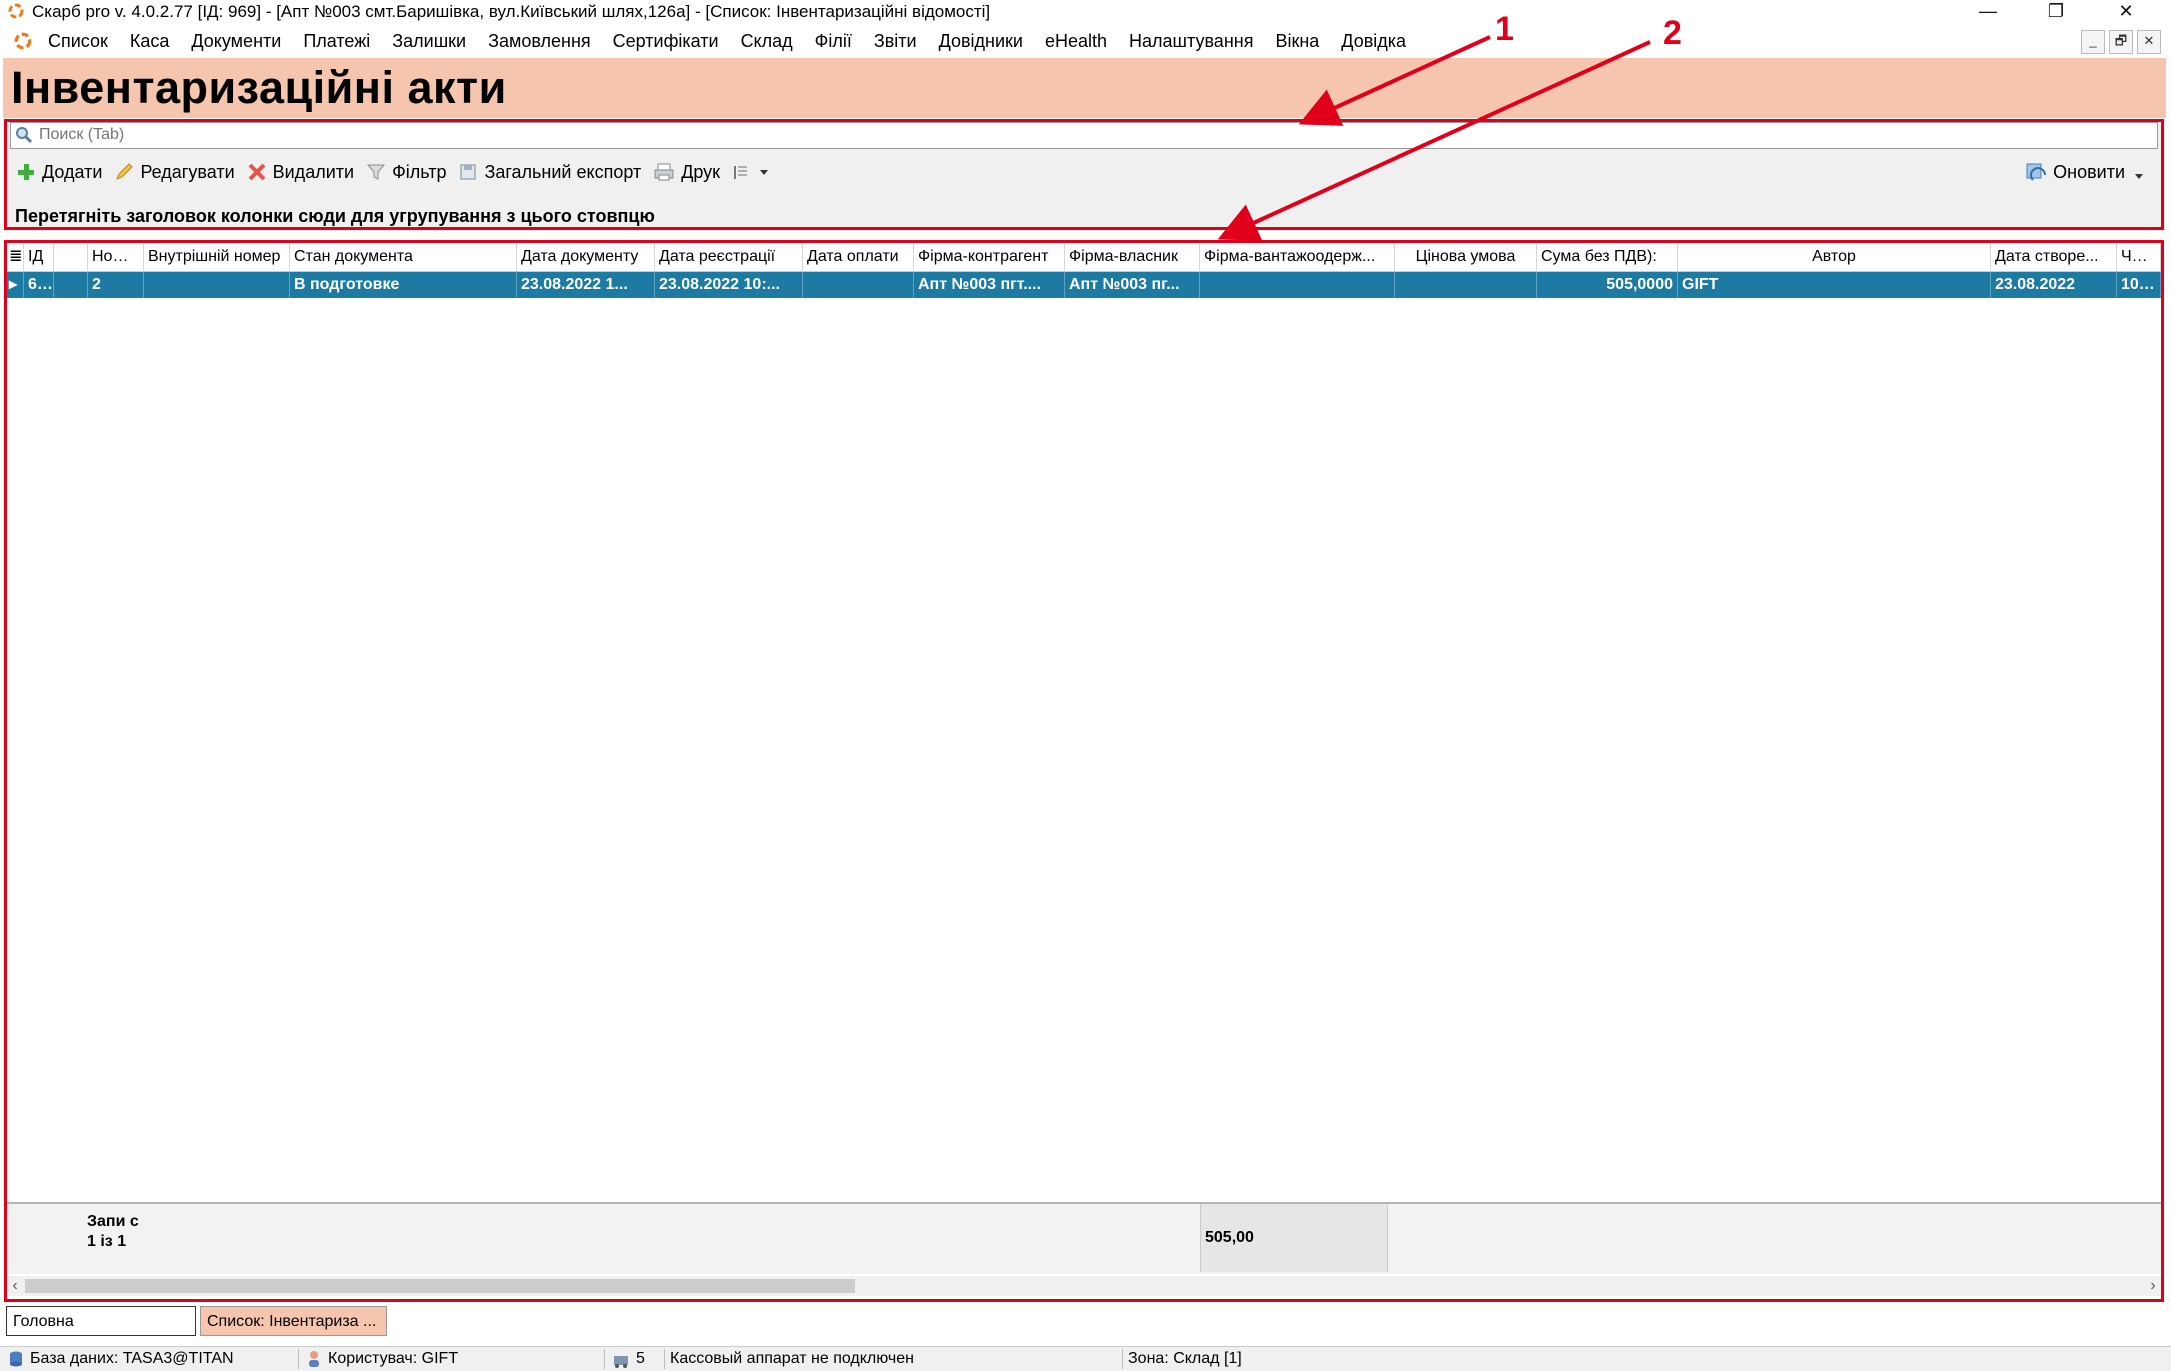 This screenshot has height=1371, width=2171. Describe the element at coordinates (125, 171) in the screenshot. I see `pencil-icon` at that location.